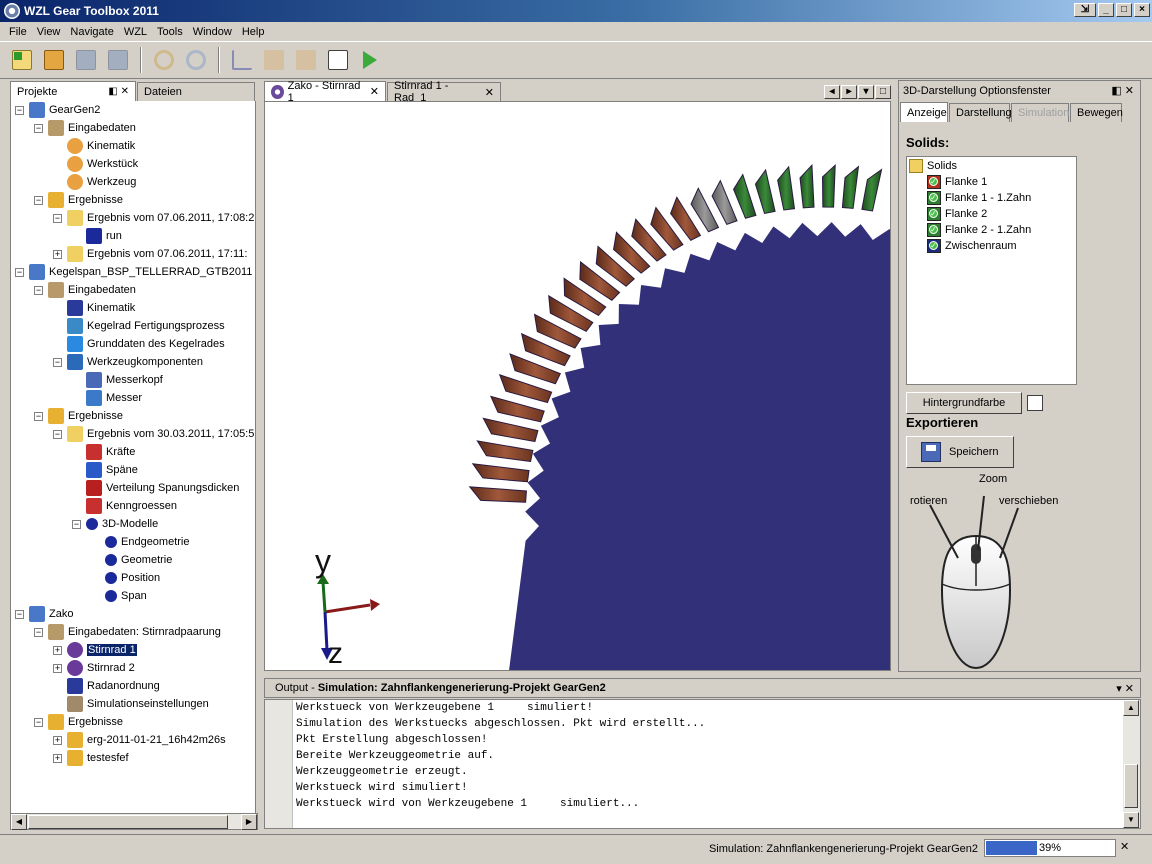 The image size is (1152, 864). I want to click on tree-node: Geometrie, so click(131, 560).